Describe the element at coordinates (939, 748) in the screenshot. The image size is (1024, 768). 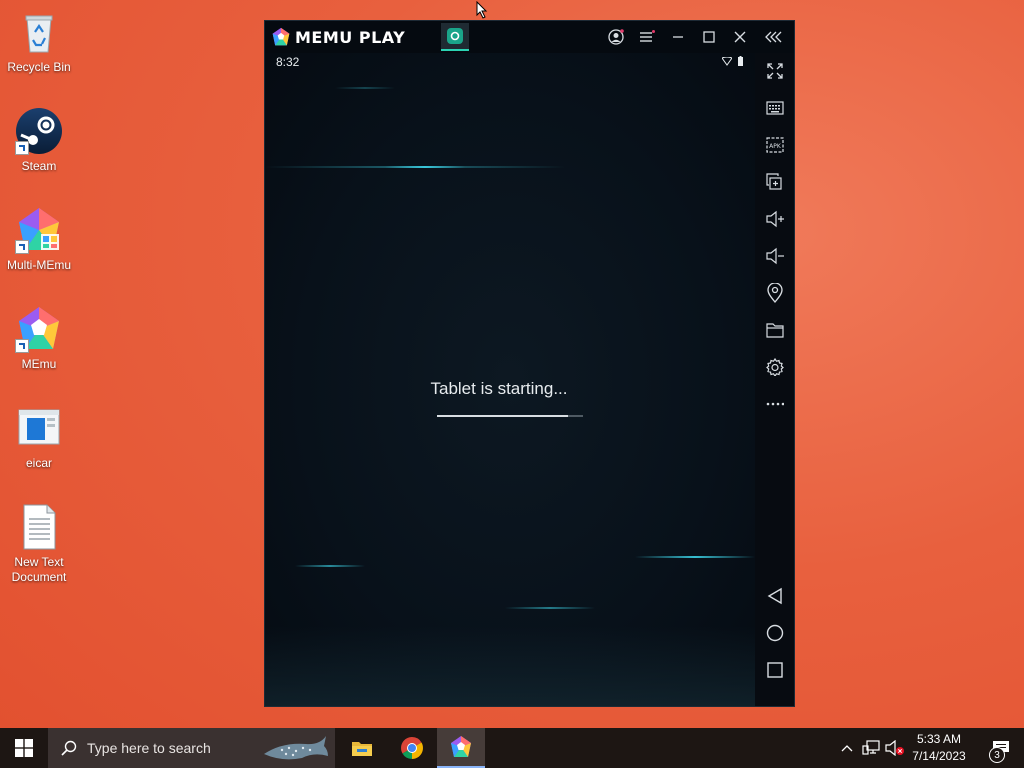
I see `taskbar-clock: 5:33 AM 7/14/2023` at that location.